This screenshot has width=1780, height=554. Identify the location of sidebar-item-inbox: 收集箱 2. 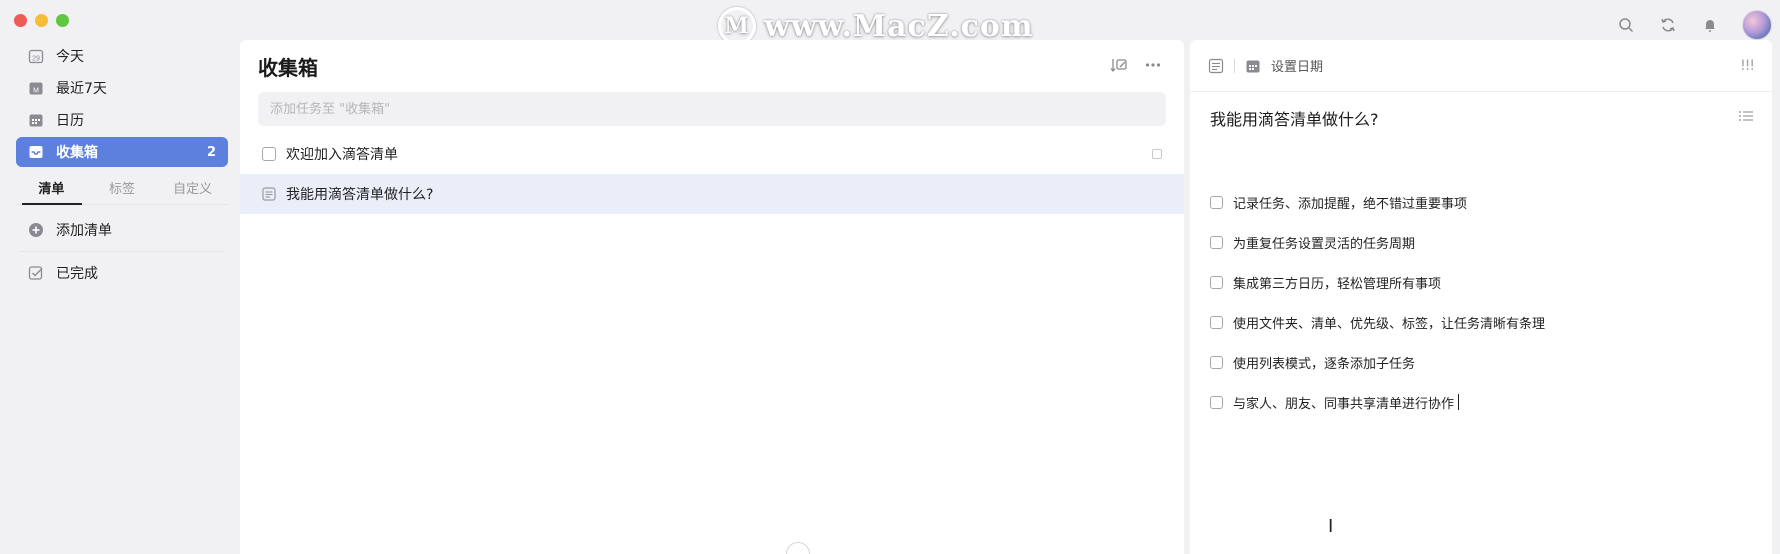
(122, 152).